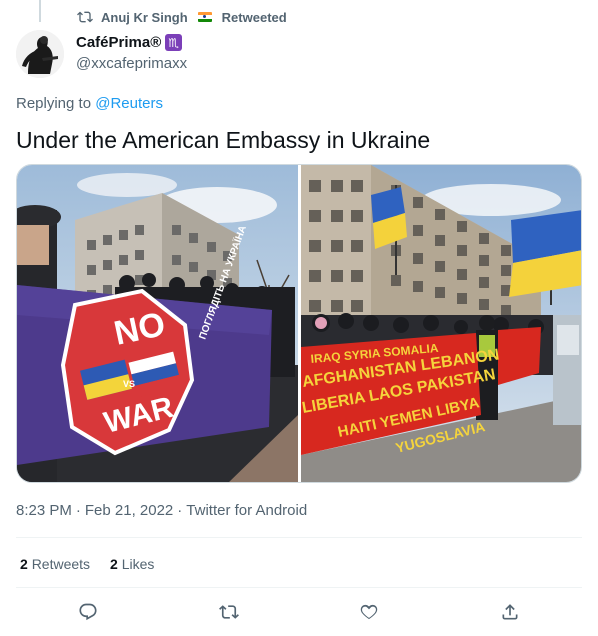 This screenshot has height=636, width=598. I want to click on scorpio-icon: ♏, so click(174, 42).